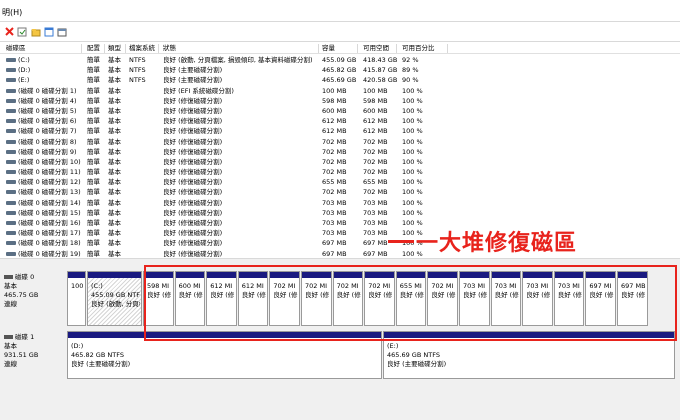  What do you see at coordinates (221, 286) in the screenshot?
I see `partition-size: 612 MI` at bounding box center [221, 286].